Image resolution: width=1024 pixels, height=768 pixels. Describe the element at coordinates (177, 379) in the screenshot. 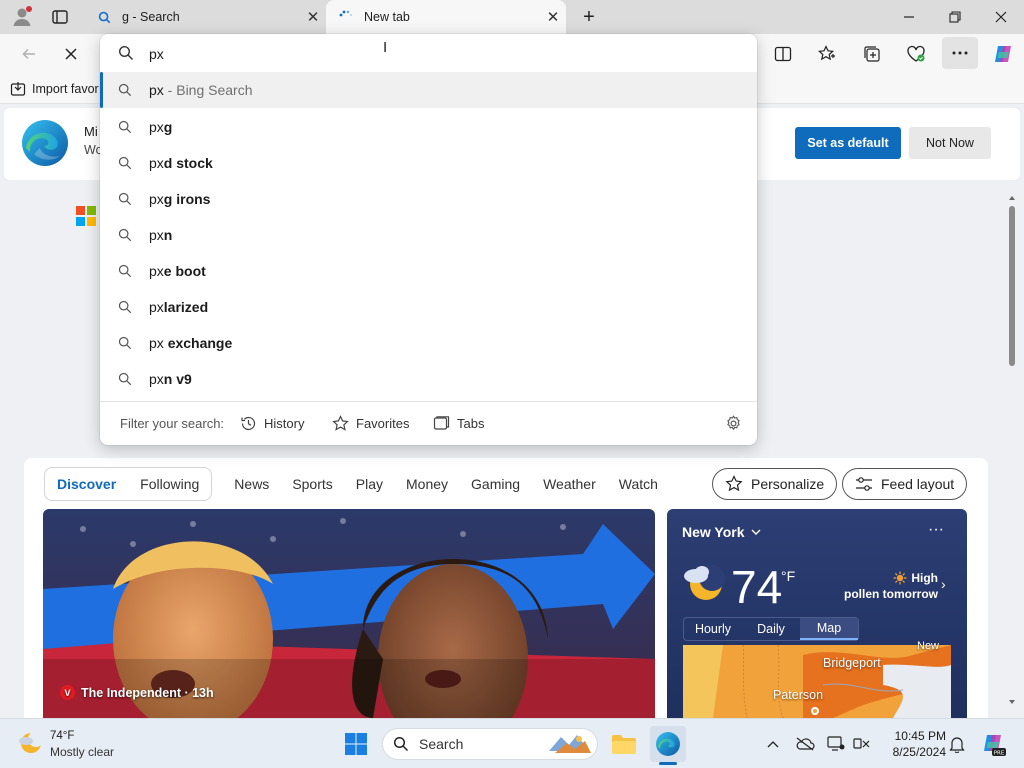

I see `suggestion-completion: n v9` at that location.